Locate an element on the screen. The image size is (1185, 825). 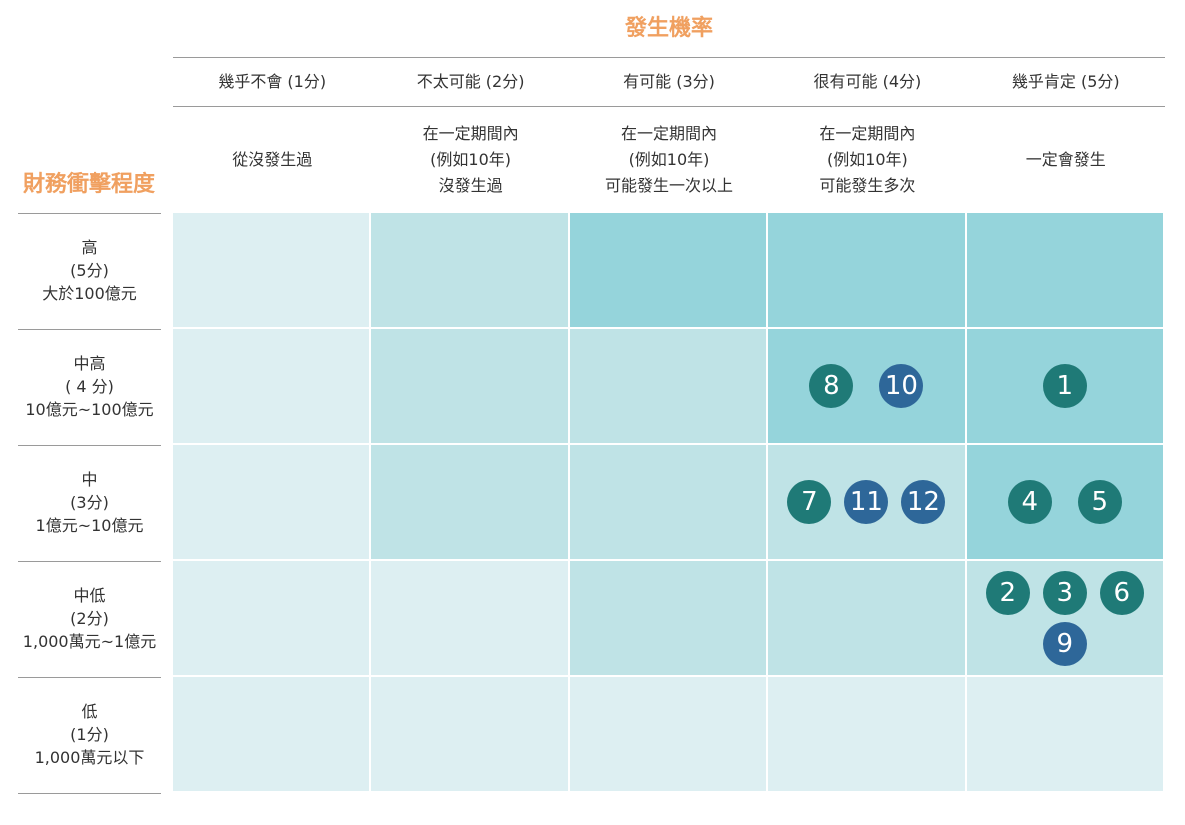
row-label-line: 中 is located at coordinates (89, 479).